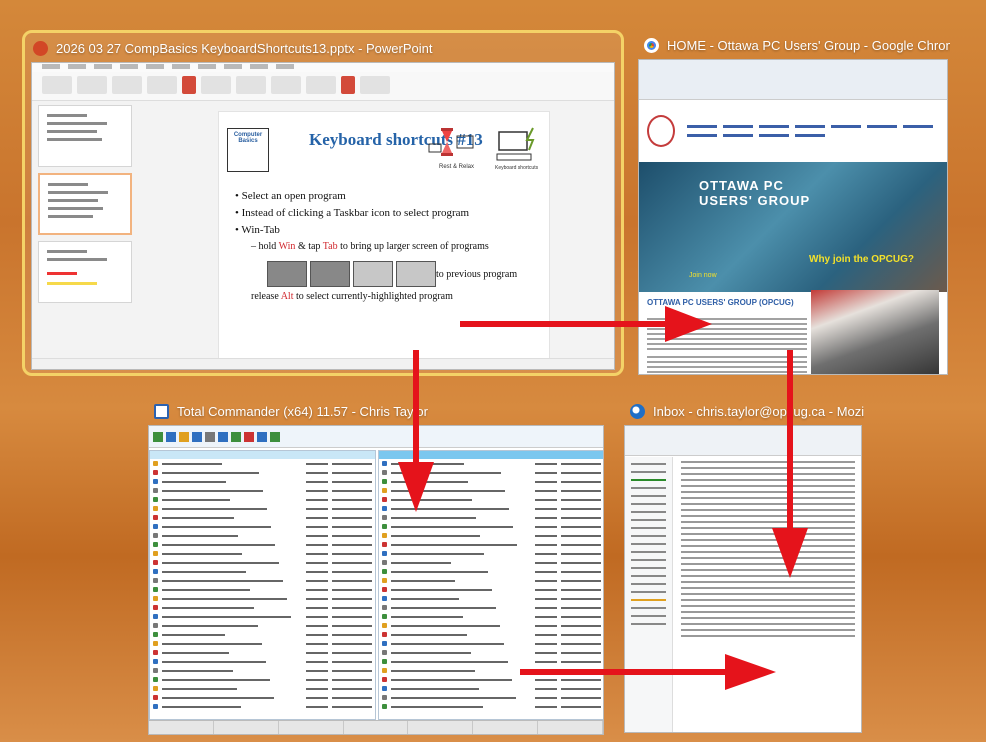 The width and height of the screenshot is (986, 742). Describe the element at coordinates (661, 131) in the screenshot. I see `opcug-logo` at that location.